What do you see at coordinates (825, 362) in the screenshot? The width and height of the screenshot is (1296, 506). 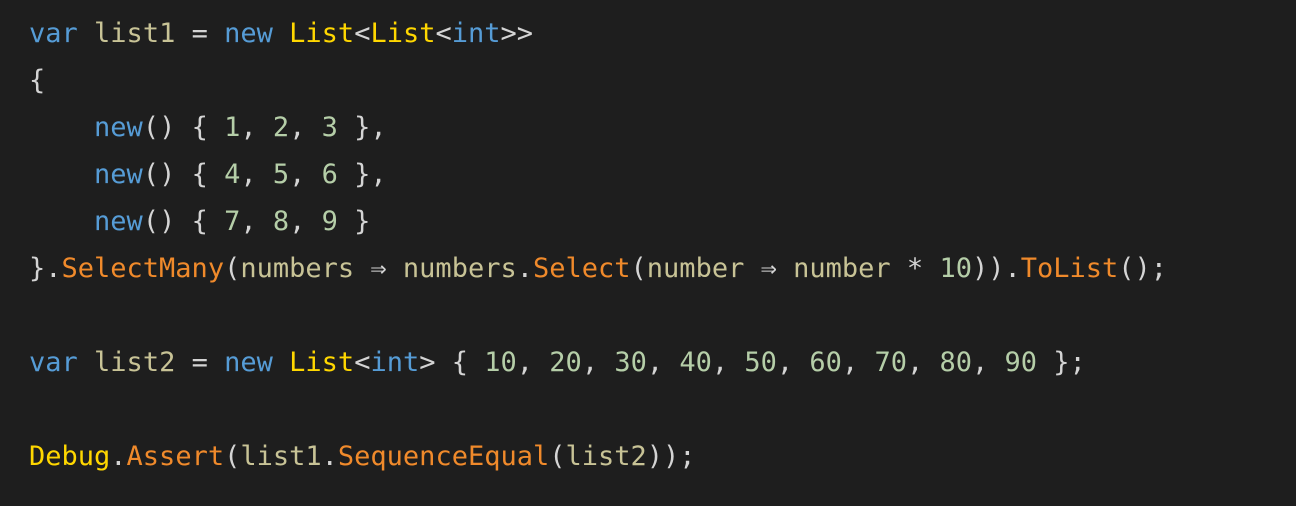 I see `code-token-number: 60` at bounding box center [825, 362].